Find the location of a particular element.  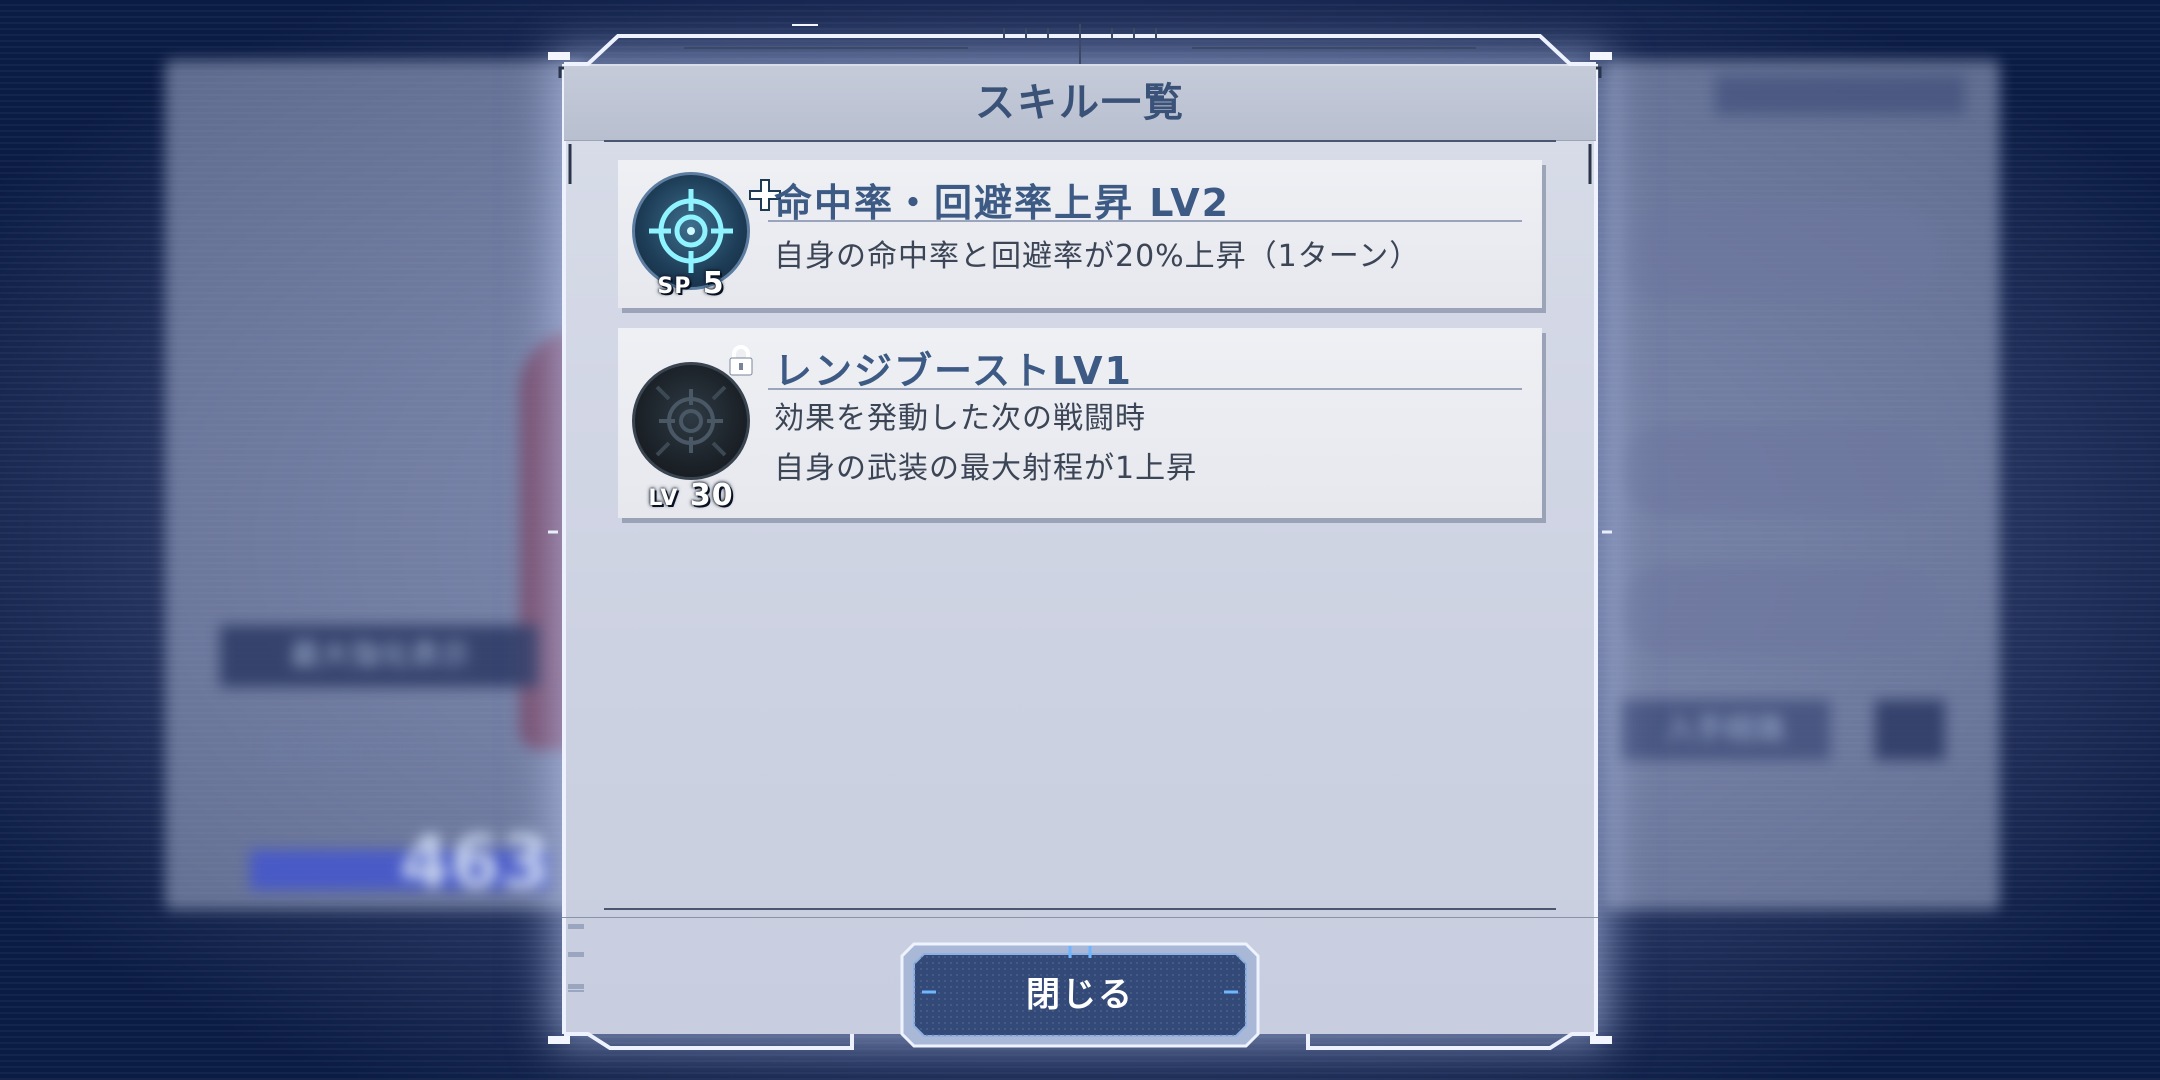

crosshair-burst-icon is located at coordinates (691, 421).